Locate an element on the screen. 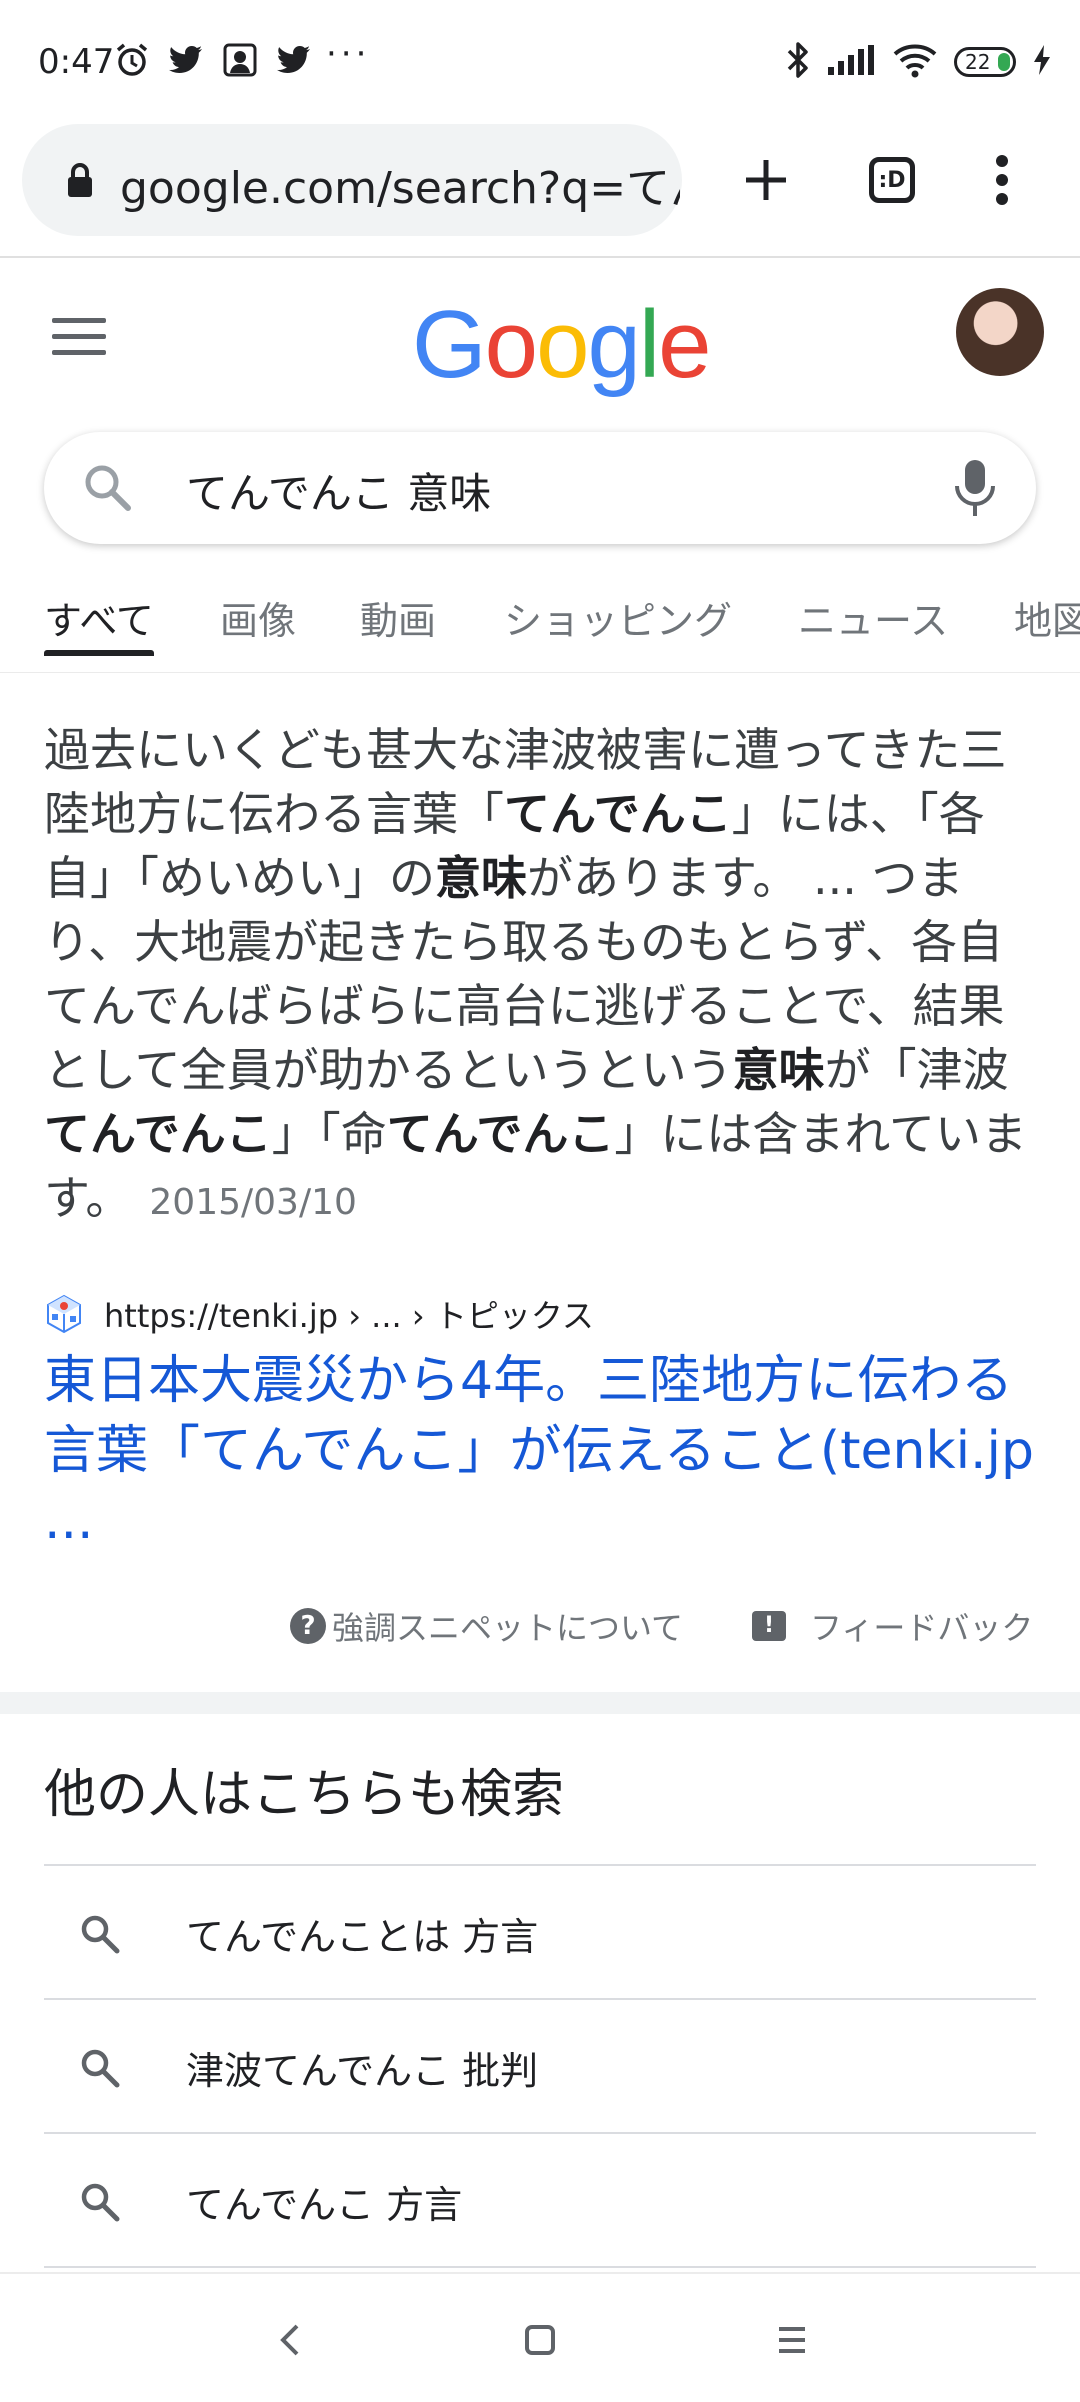 This screenshot has width=1080, height=2402. related-search-item: てんでんことは 方言 is located at coordinates (540, 1931).